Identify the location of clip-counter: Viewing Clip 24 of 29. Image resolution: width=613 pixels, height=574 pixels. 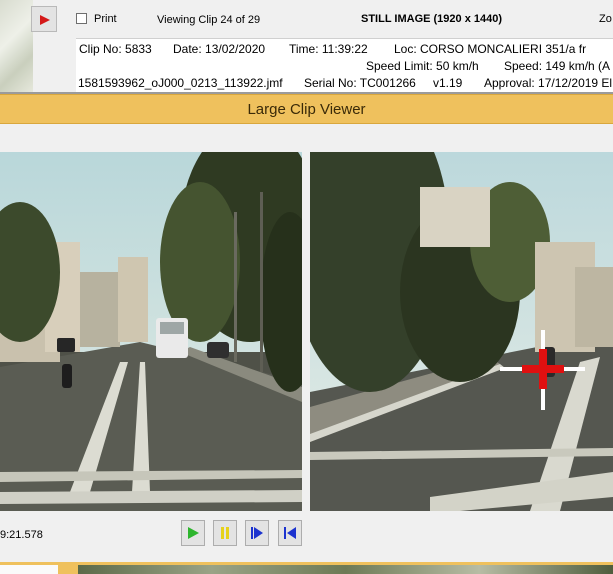
(209, 20).